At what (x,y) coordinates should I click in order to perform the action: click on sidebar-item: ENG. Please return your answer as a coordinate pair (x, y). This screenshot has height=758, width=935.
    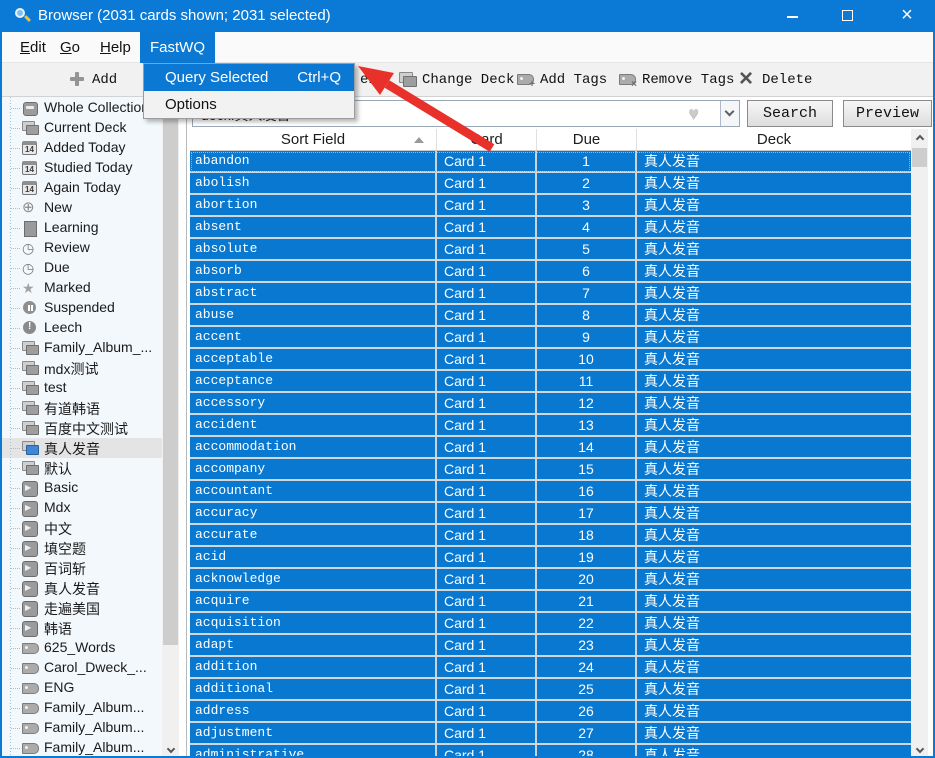
    Looking at the image, I should click on (82, 688).